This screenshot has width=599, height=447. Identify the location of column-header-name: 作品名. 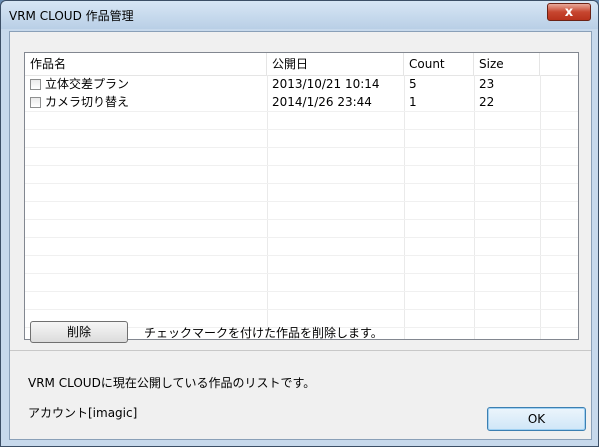
(146, 64).